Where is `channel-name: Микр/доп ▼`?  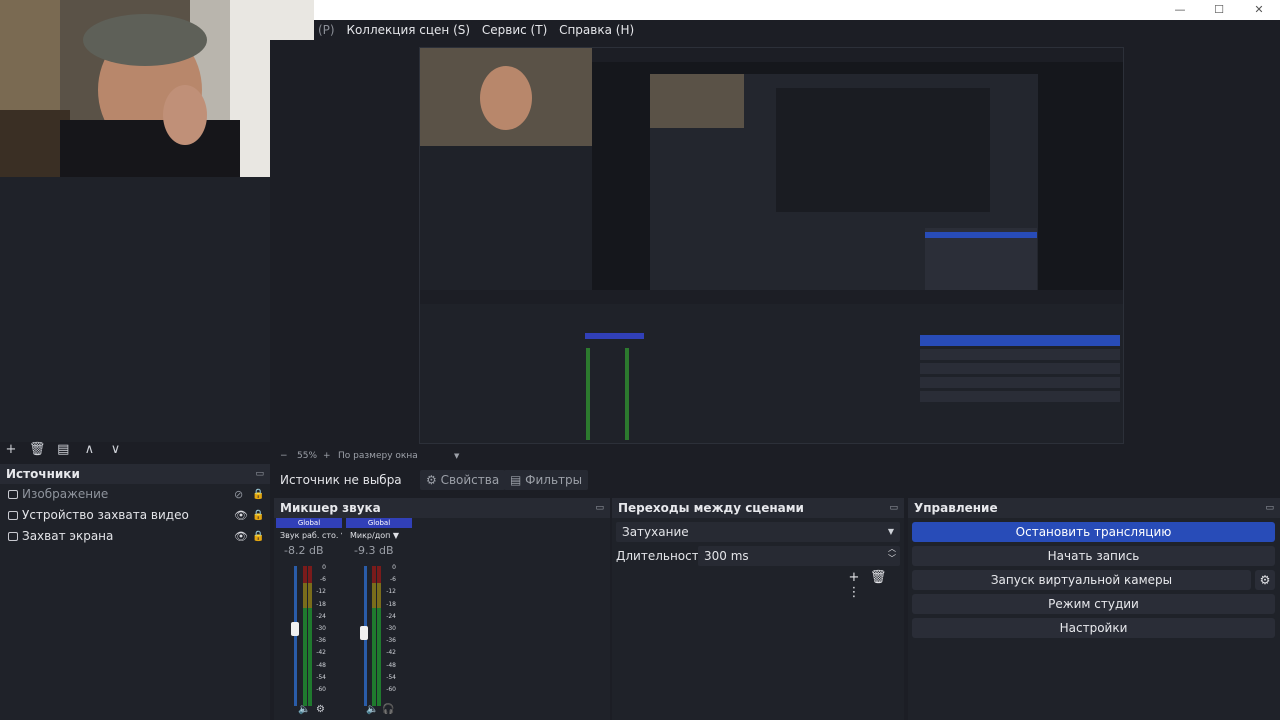 channel-name: Микр/доп ▼ is located at coordinates (379, 536).